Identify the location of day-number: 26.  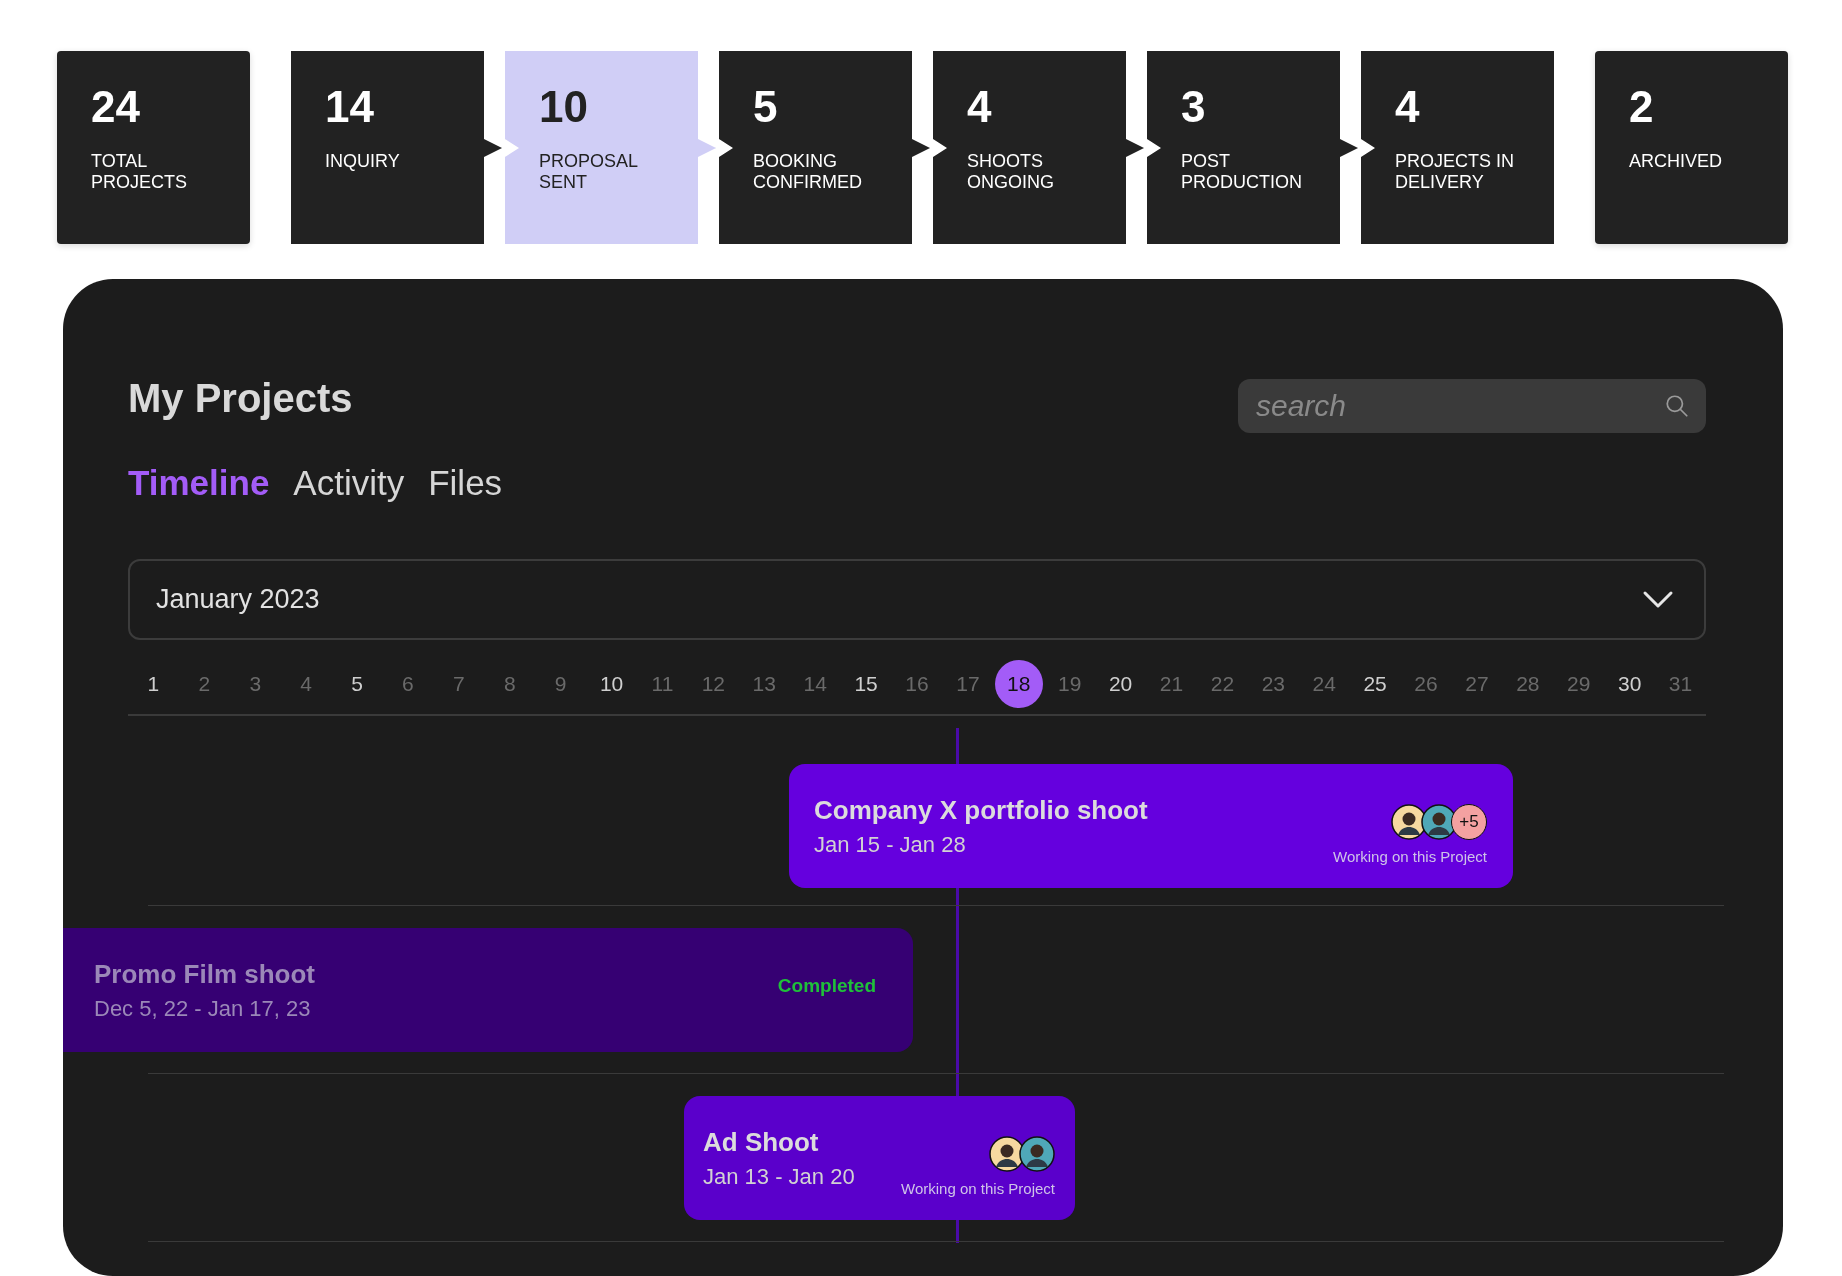
(1426, 684).